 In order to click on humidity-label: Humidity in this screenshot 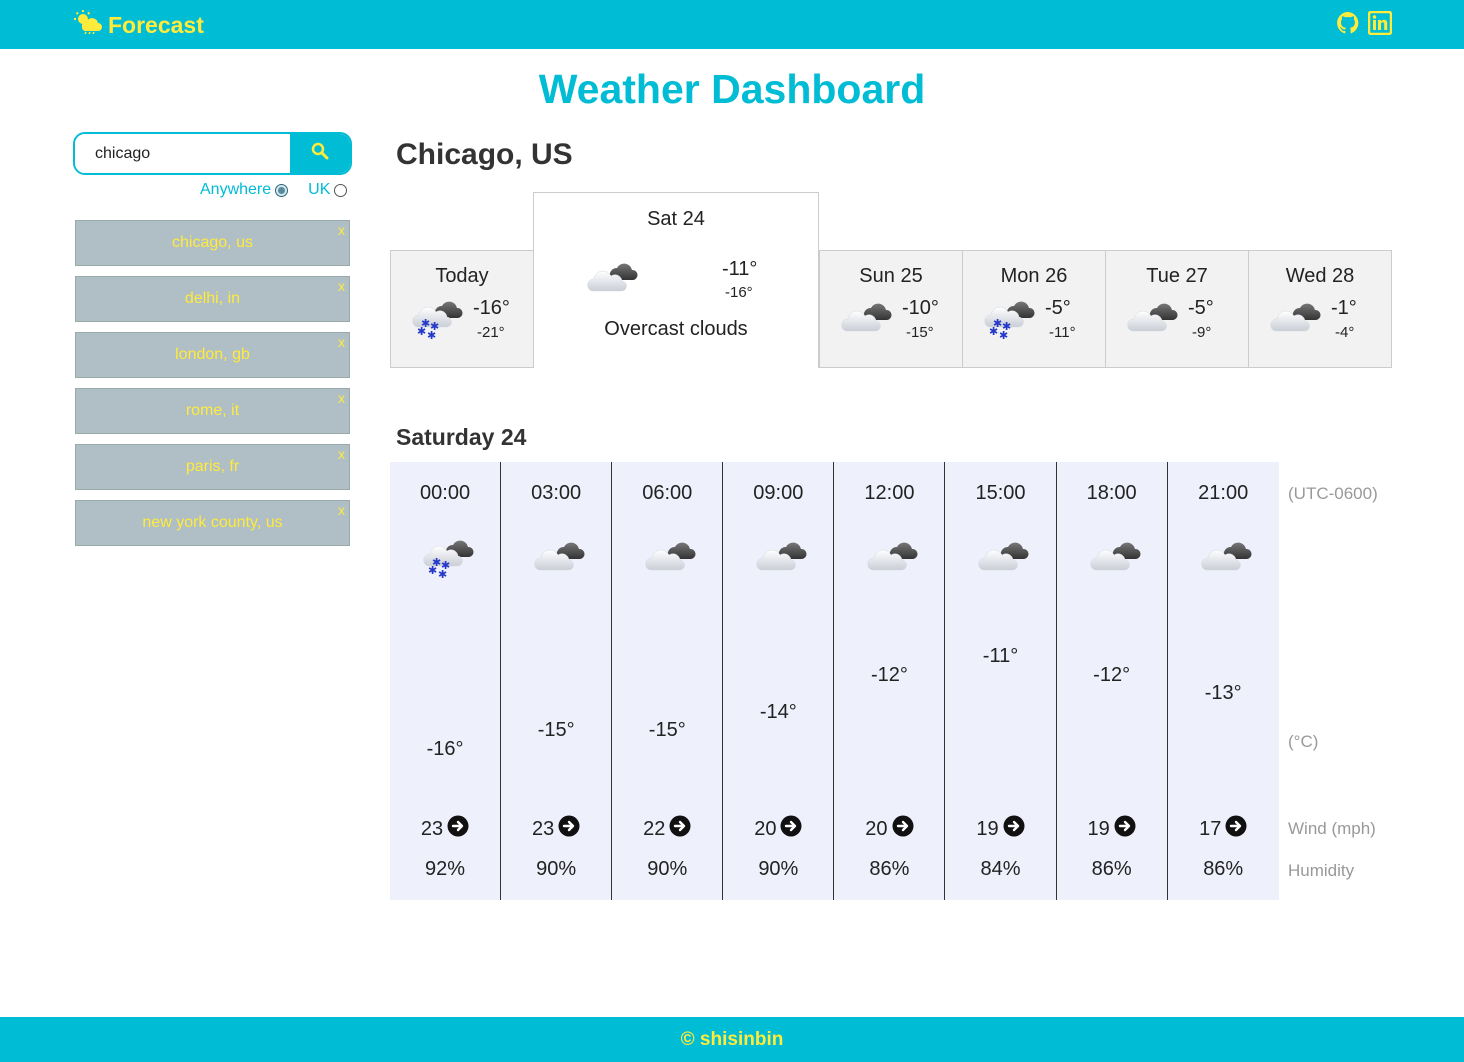, I will do `click(1321, 870)`.